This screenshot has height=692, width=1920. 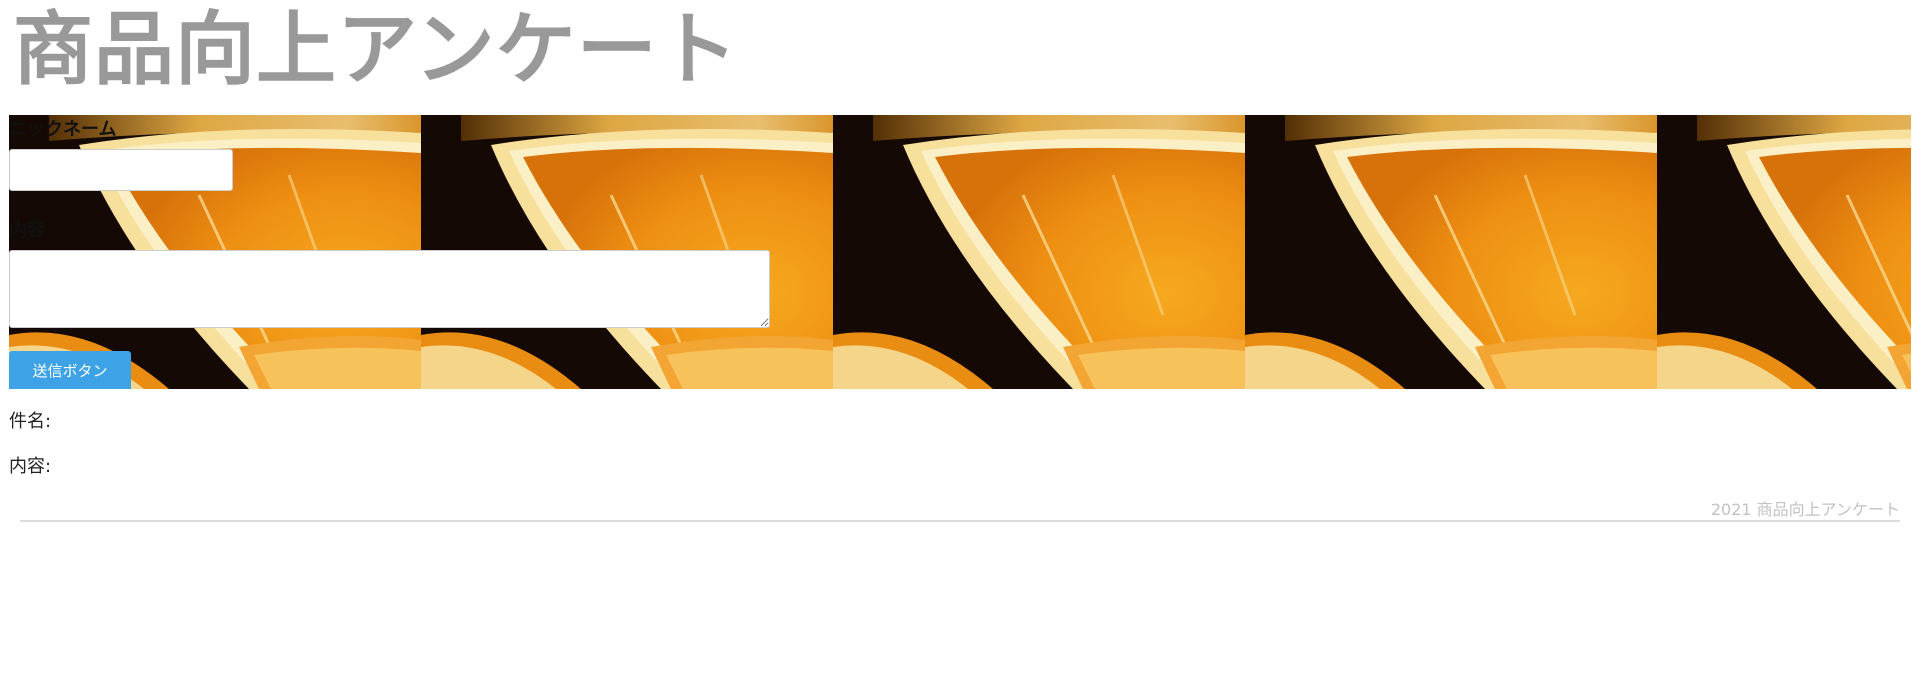 I want to click on result-content-label: 内容:, so click(x=30, y=466).